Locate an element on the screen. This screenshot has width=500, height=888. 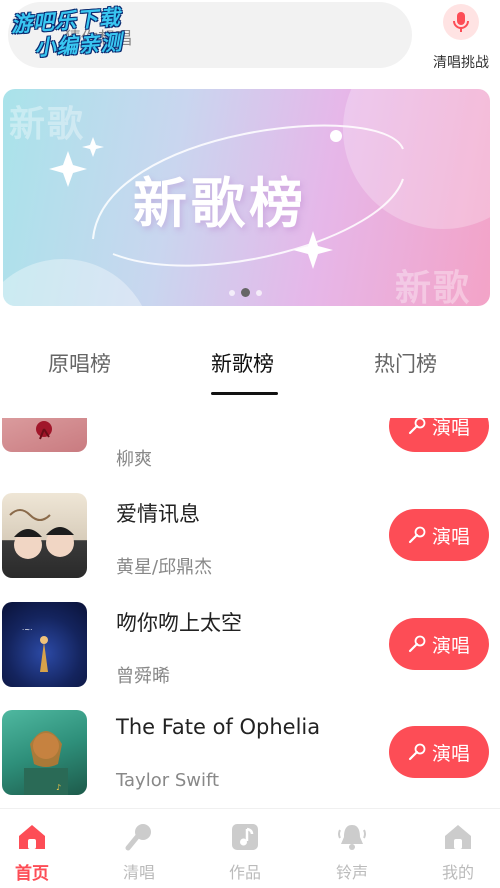
tab-original-chart: 原唱榜 is located at coordinates (79, 363).